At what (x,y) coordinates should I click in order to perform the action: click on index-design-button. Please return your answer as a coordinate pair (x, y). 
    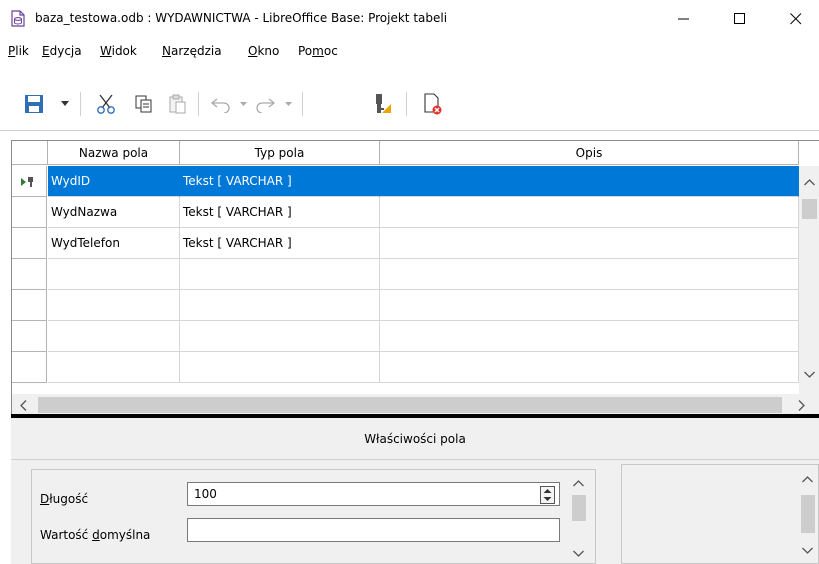
    Looking at the image, I should click on (433, 104).